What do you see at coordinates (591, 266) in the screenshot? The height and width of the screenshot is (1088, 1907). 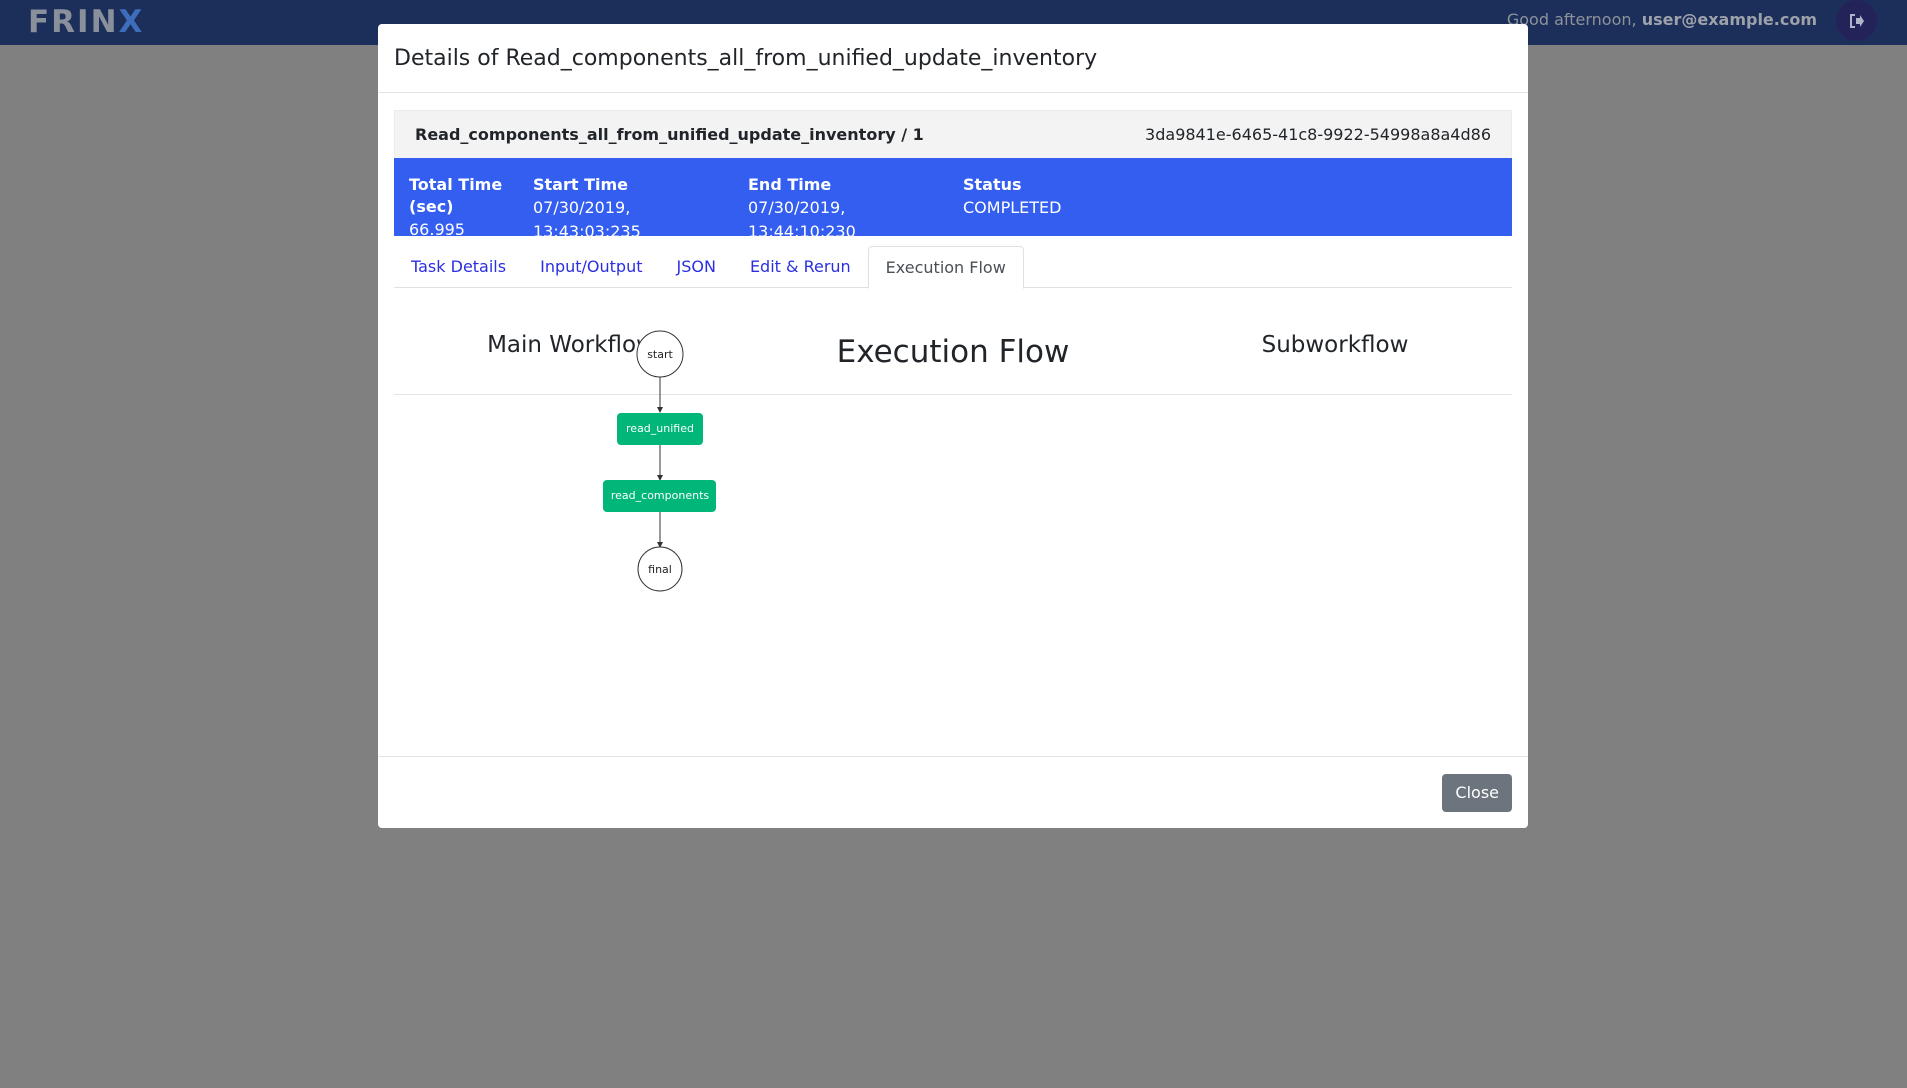 I see `tab-input-output: Input/Output` at bounding box center [591, 266].